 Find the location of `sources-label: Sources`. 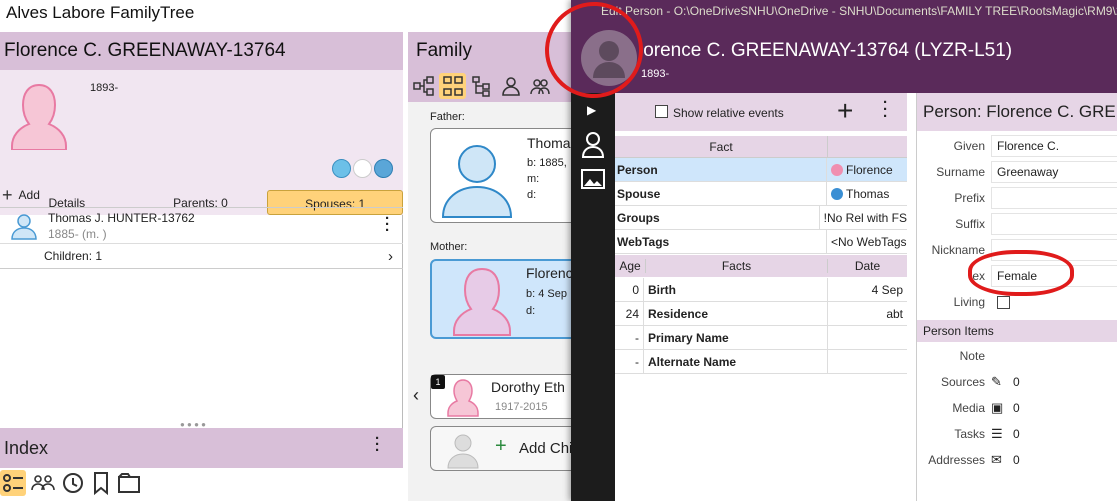

sources-label: Sources is located at coordinates (962, 382).